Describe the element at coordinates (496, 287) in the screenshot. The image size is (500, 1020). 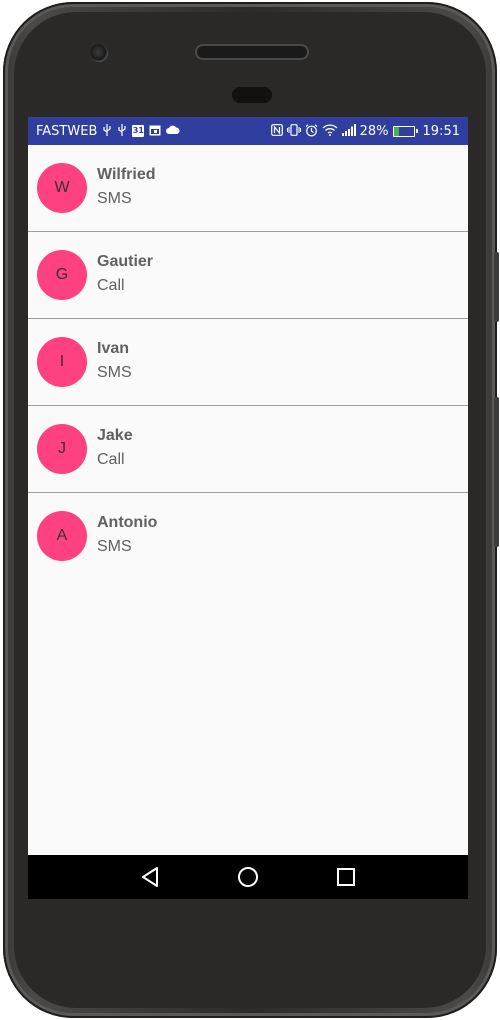
I see `power-button` at that location.